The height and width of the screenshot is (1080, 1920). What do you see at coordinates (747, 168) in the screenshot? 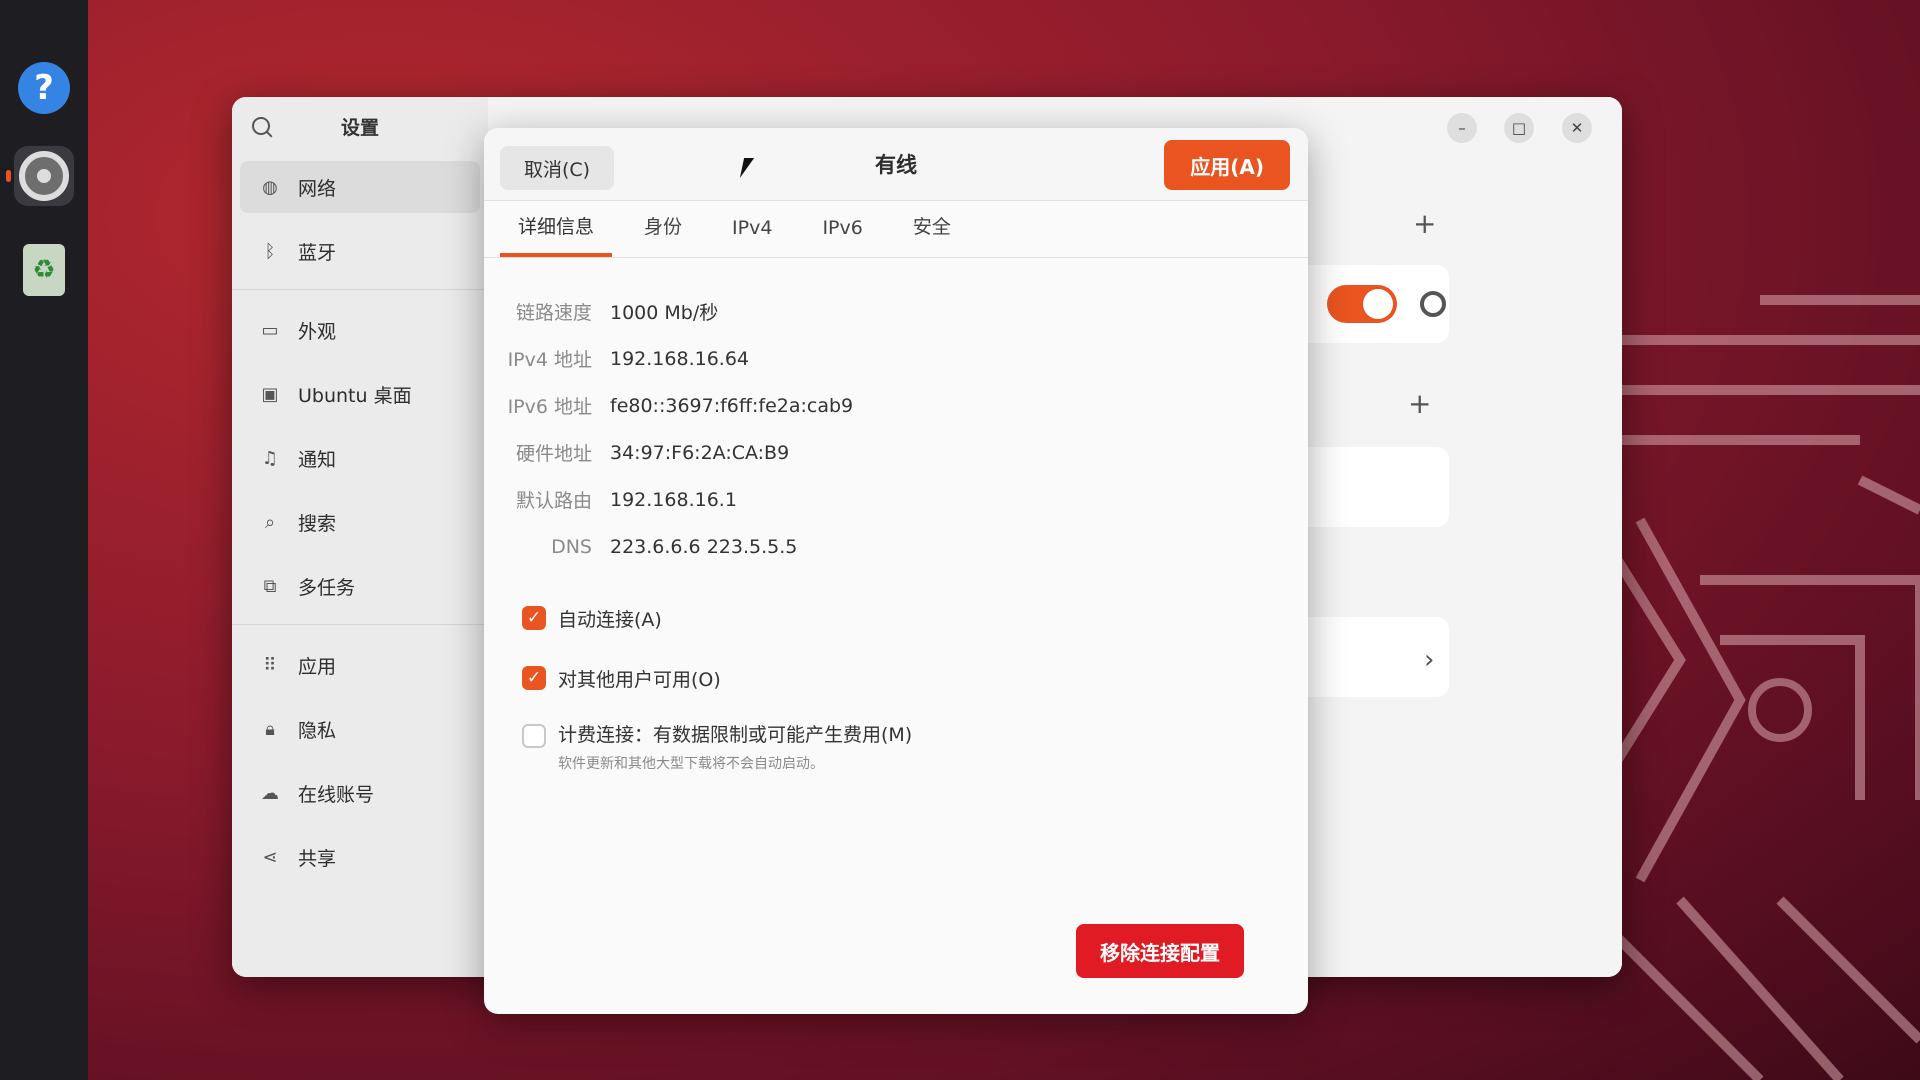
I see `mouse-cursor-icon` at bounding box center [747, 168].